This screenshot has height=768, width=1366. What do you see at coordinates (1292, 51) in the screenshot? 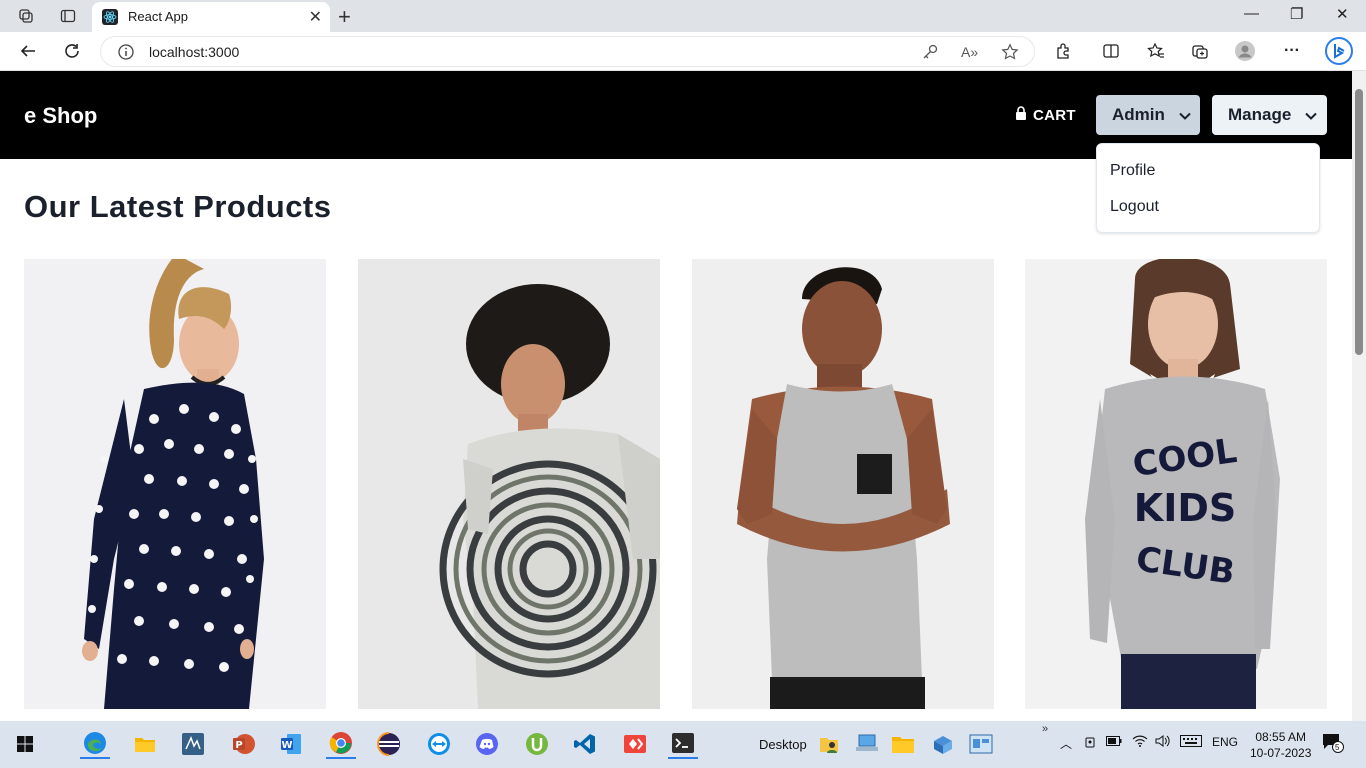
I see `more-options-icon: ···` at bounding box center [1292, 51].